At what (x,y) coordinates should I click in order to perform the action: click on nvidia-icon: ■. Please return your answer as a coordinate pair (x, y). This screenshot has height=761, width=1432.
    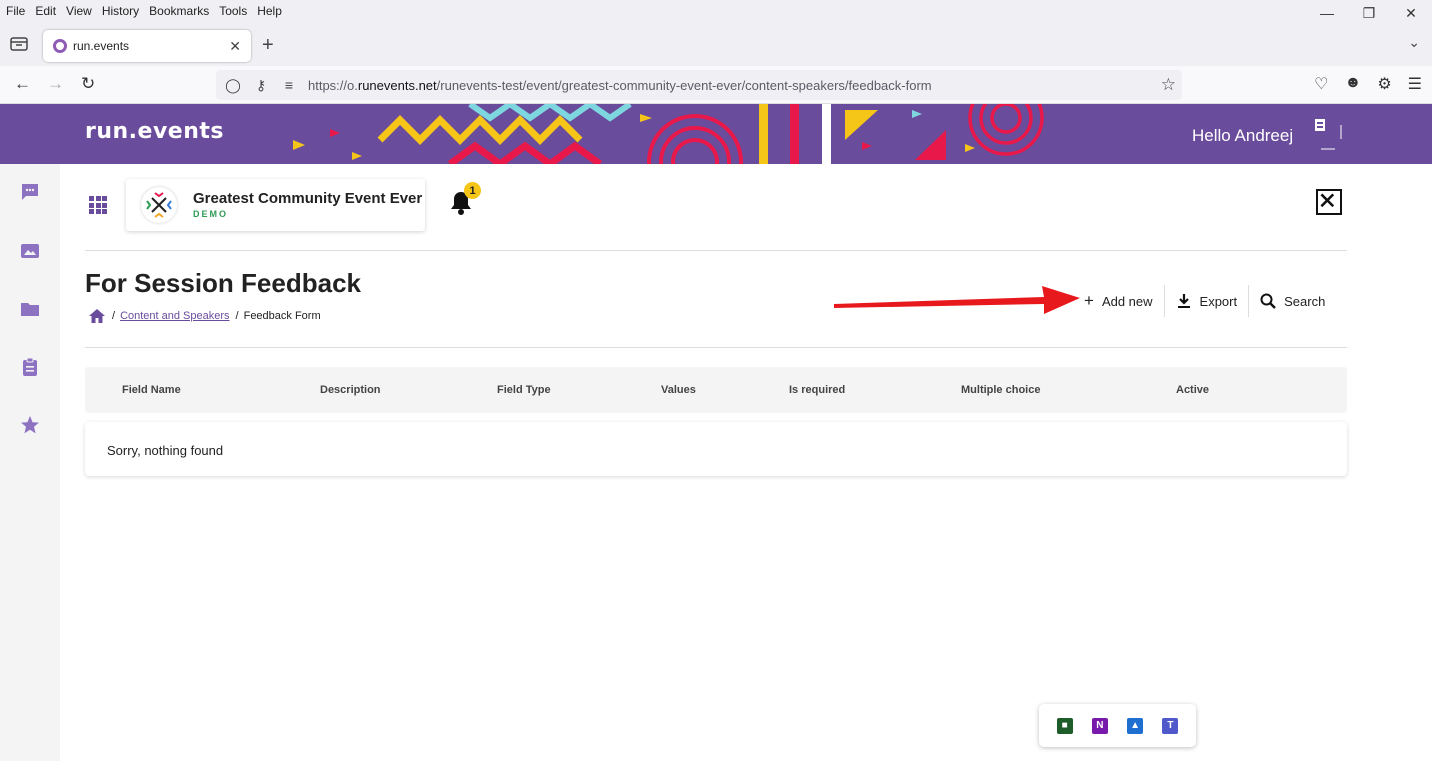
    Looking at the image, I should click on (1064, 725).